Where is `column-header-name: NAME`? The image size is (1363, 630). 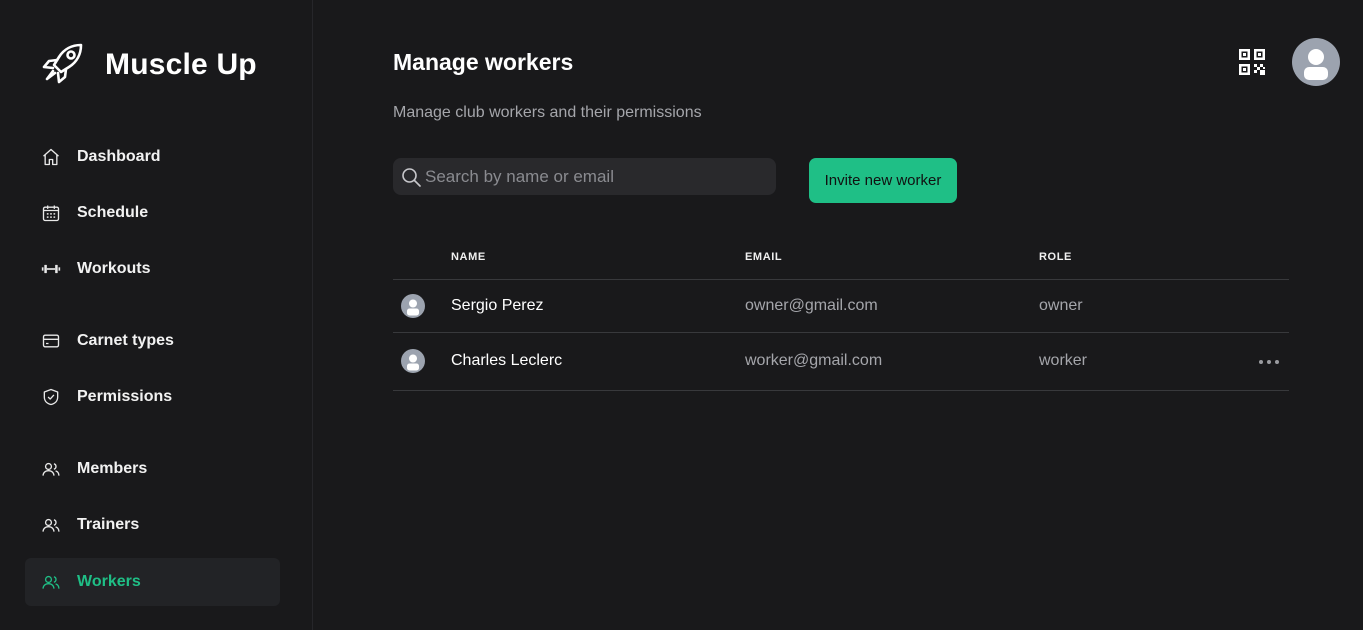 column-header-name: NAME is located at coordinates (468, 257).